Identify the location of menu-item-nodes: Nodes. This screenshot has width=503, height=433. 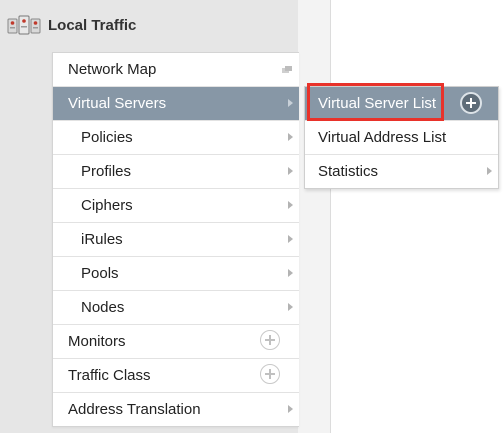
(176, 308).